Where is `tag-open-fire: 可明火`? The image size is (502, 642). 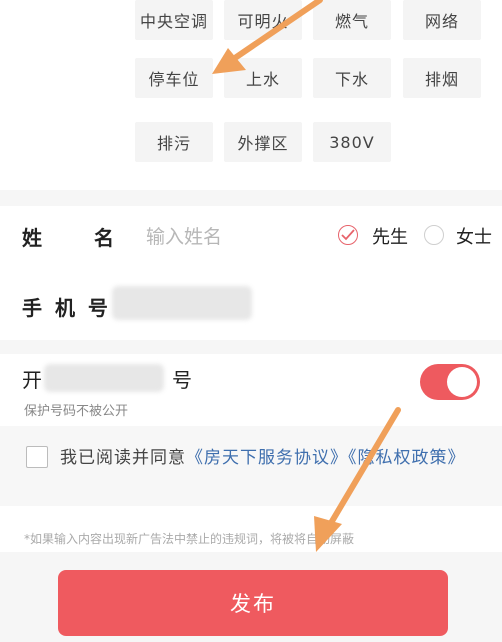 tag-open-fire: 可明火 is located at coordinates (263, 20).